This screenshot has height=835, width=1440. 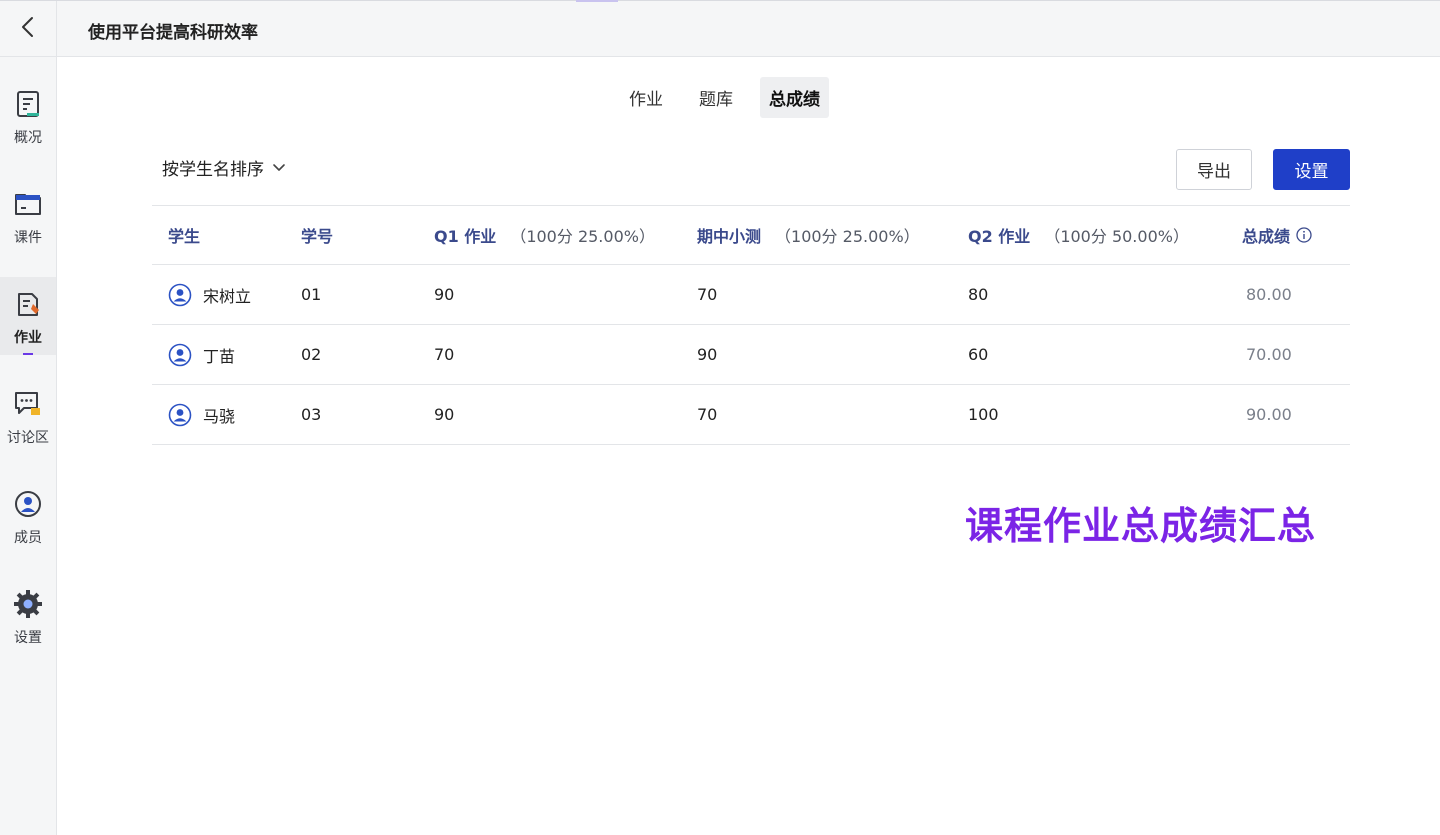 What do you see at coordinates (173, 33) in the screenshot?
I see `course-title: 使用平台提高科研效率` at bounding box center [173, 33].